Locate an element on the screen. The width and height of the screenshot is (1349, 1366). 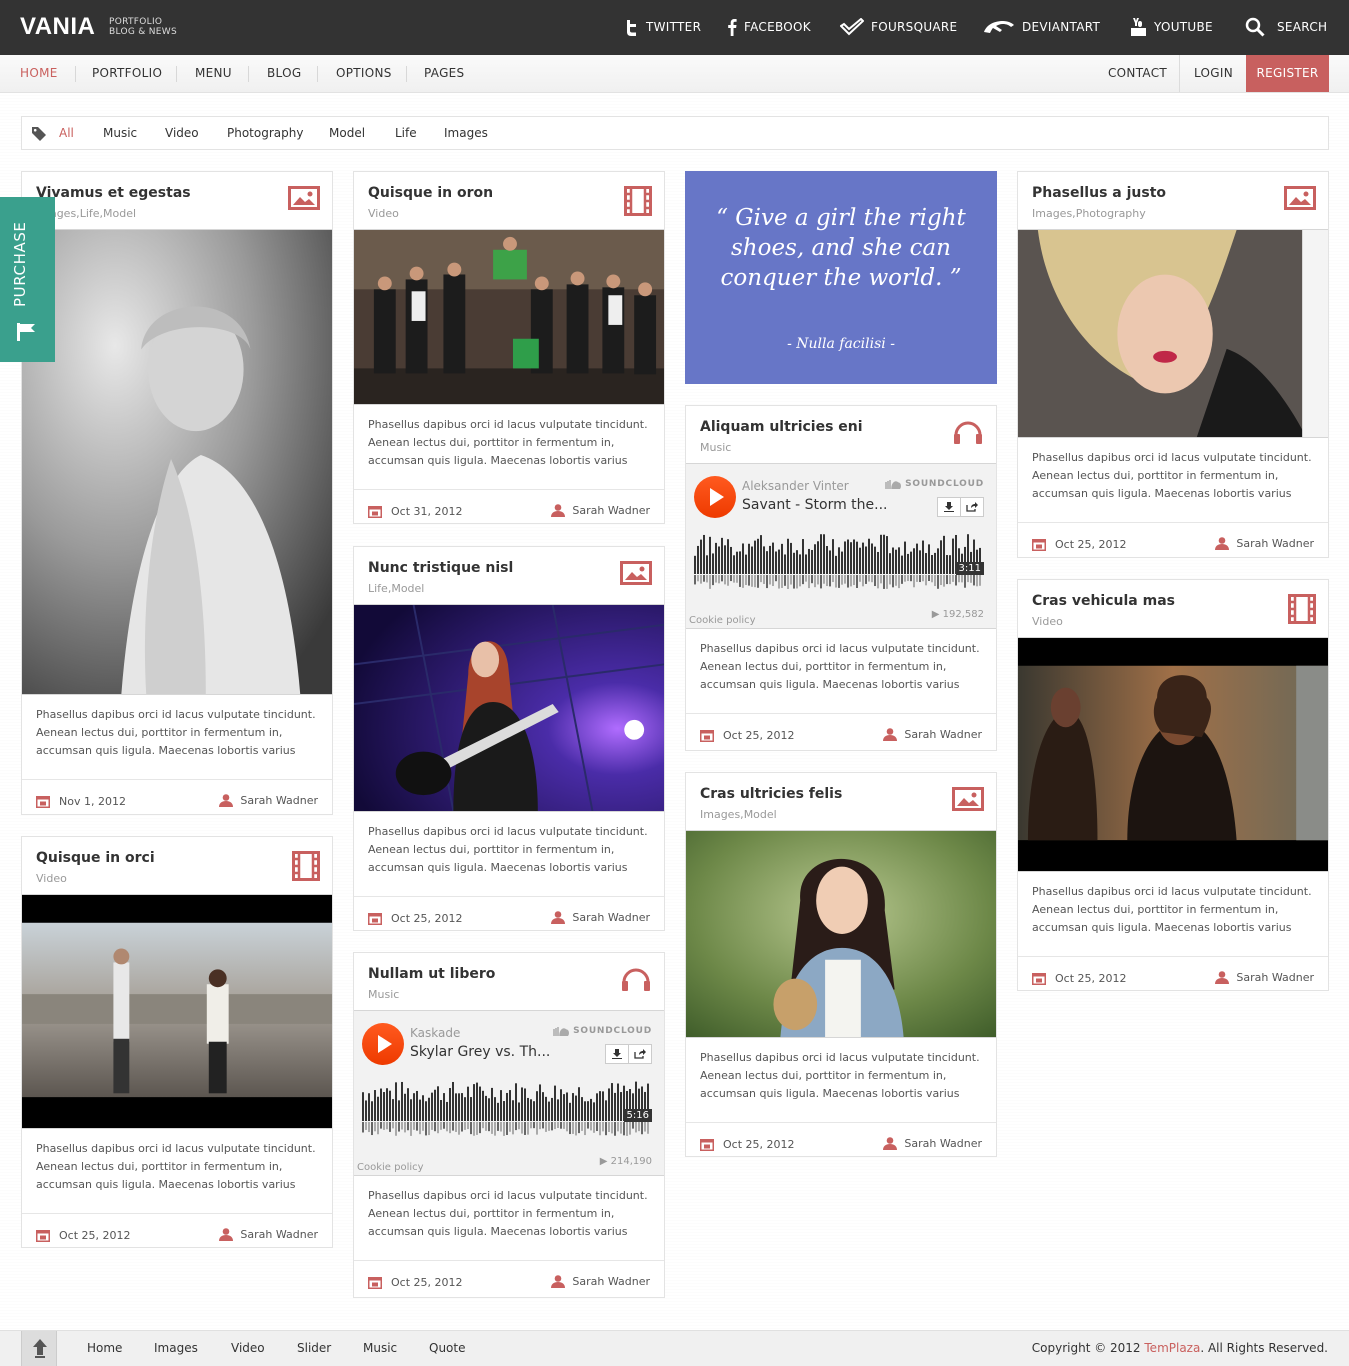
film-icon is located at coordinates (1302, 611).